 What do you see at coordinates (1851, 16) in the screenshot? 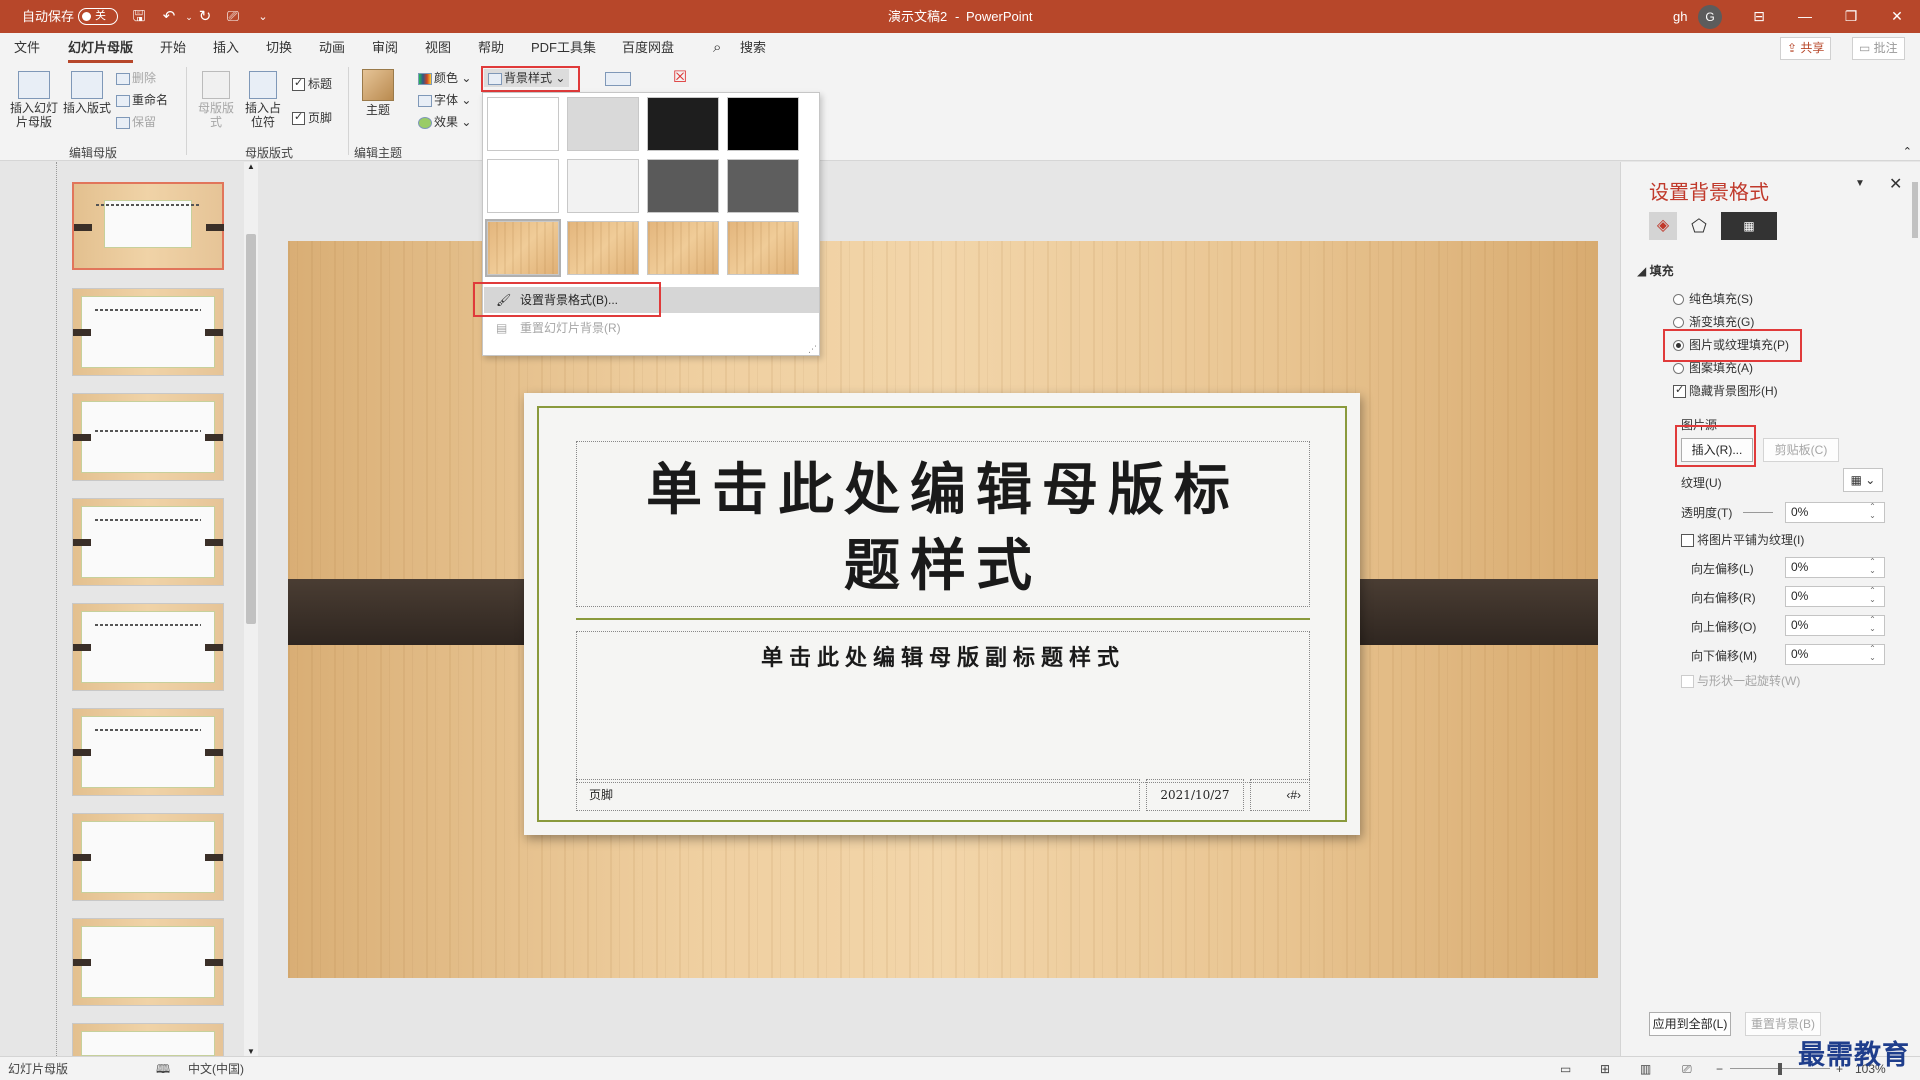
I see `restore-icon: ❐` at bounding box center [1851, 16].